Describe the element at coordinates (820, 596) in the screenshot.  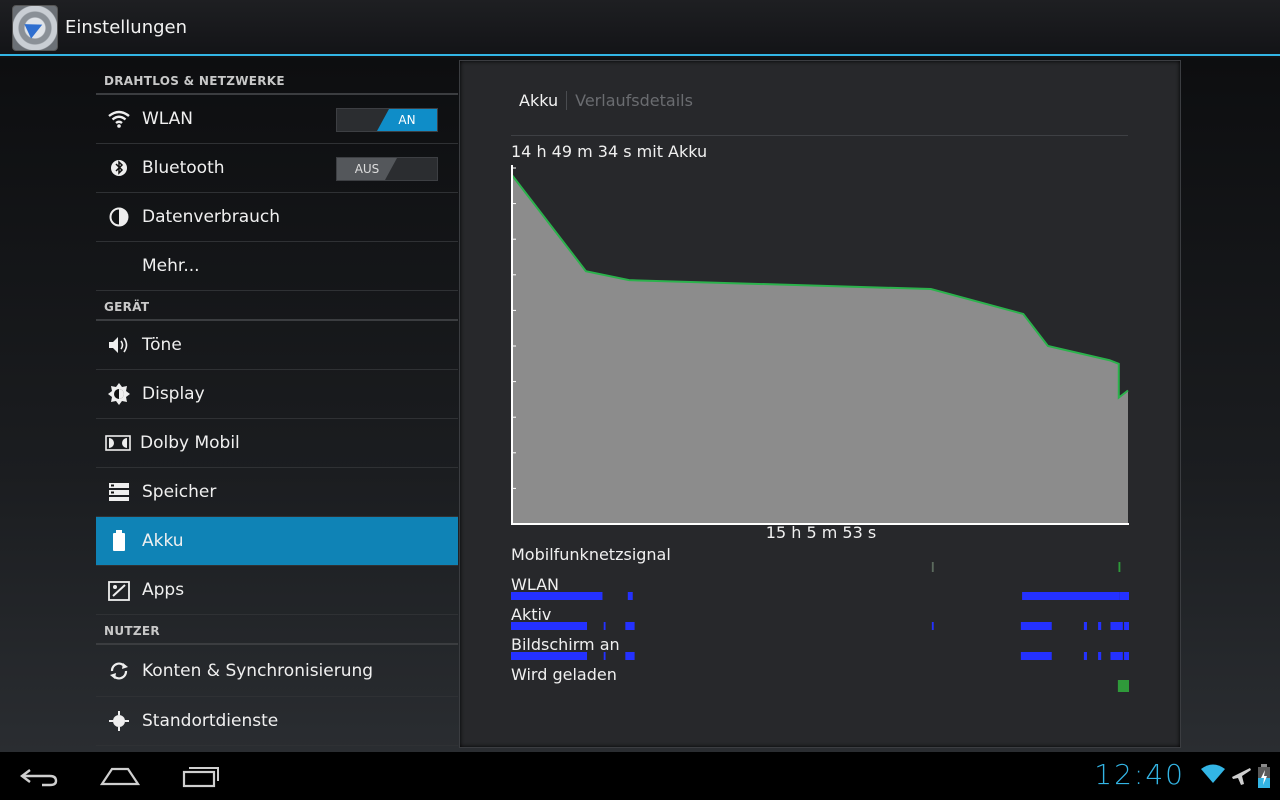
I see `activity-bar-wlan` at that location.